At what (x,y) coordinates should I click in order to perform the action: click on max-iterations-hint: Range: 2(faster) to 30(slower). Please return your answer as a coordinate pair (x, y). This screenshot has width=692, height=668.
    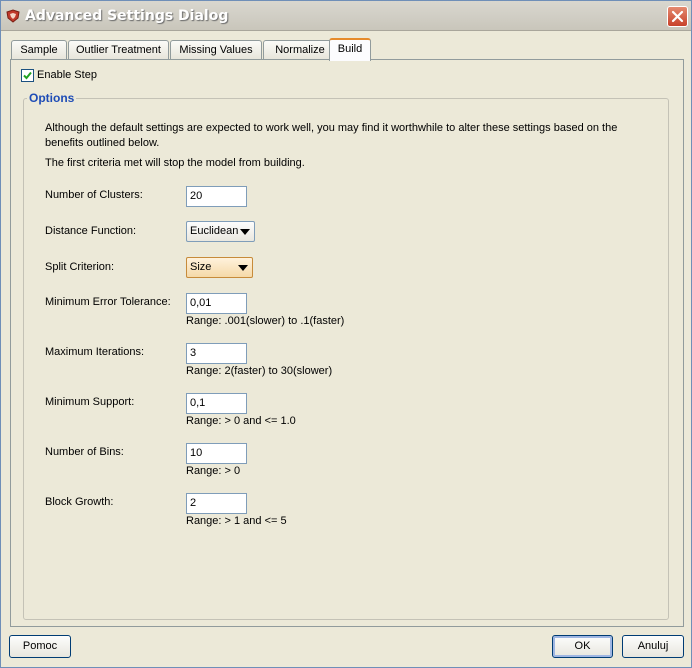
    Looking at the image, I should click on (259, 371).